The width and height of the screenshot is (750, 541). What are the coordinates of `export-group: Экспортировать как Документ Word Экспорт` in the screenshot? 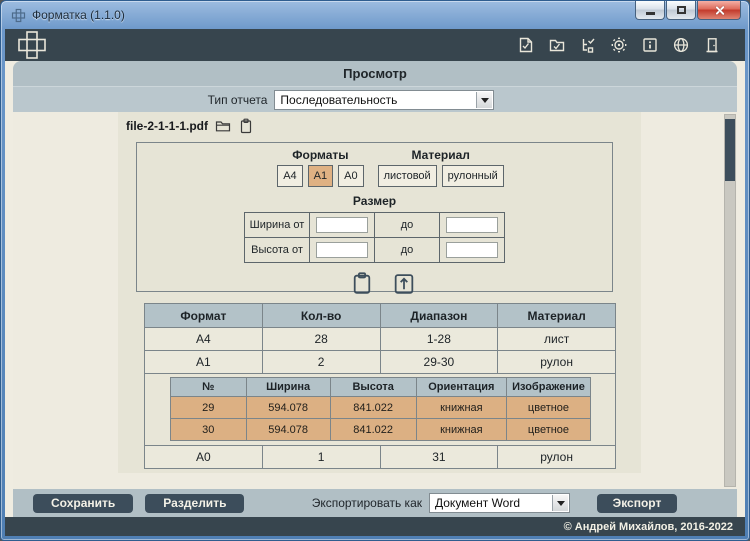 It's located at (494, 503).